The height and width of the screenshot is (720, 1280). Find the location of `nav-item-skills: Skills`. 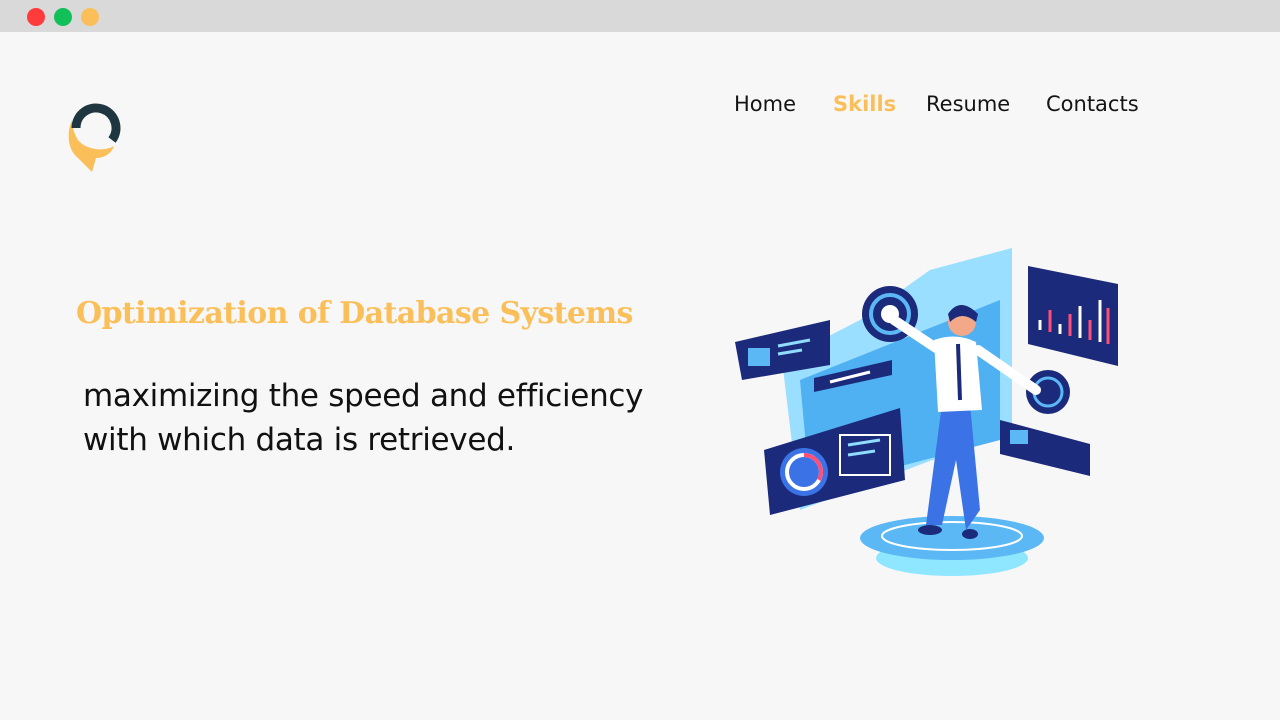

nav-item-skills: Skills is located at coordinates (864, 104).